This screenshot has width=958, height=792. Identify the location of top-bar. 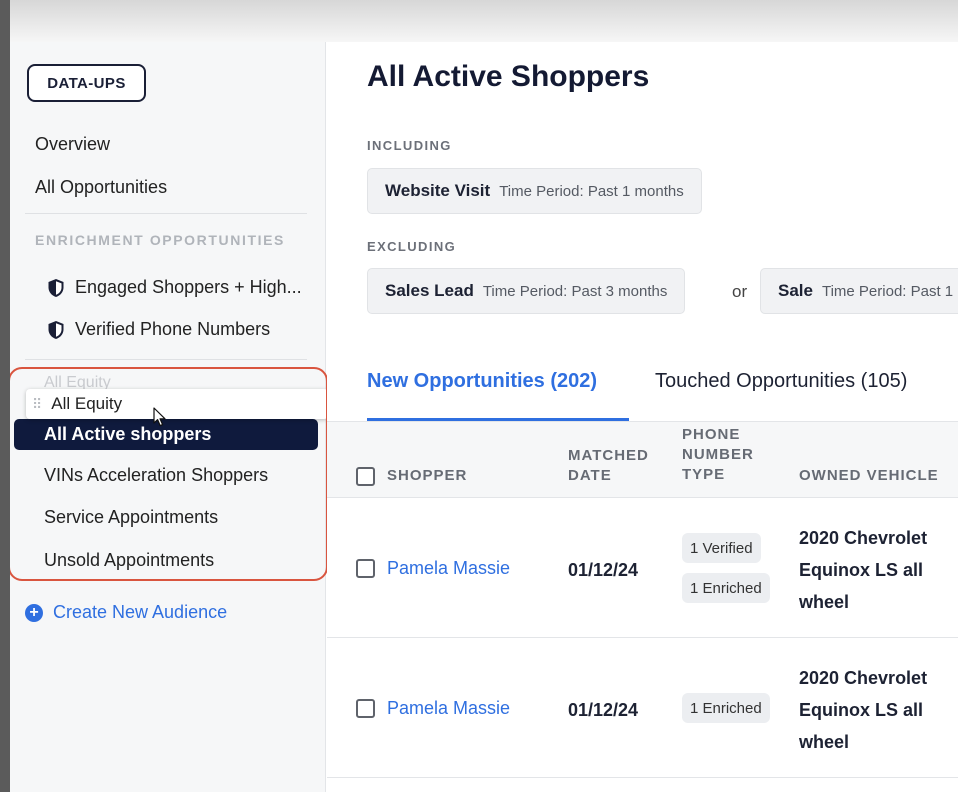
(484, 21).